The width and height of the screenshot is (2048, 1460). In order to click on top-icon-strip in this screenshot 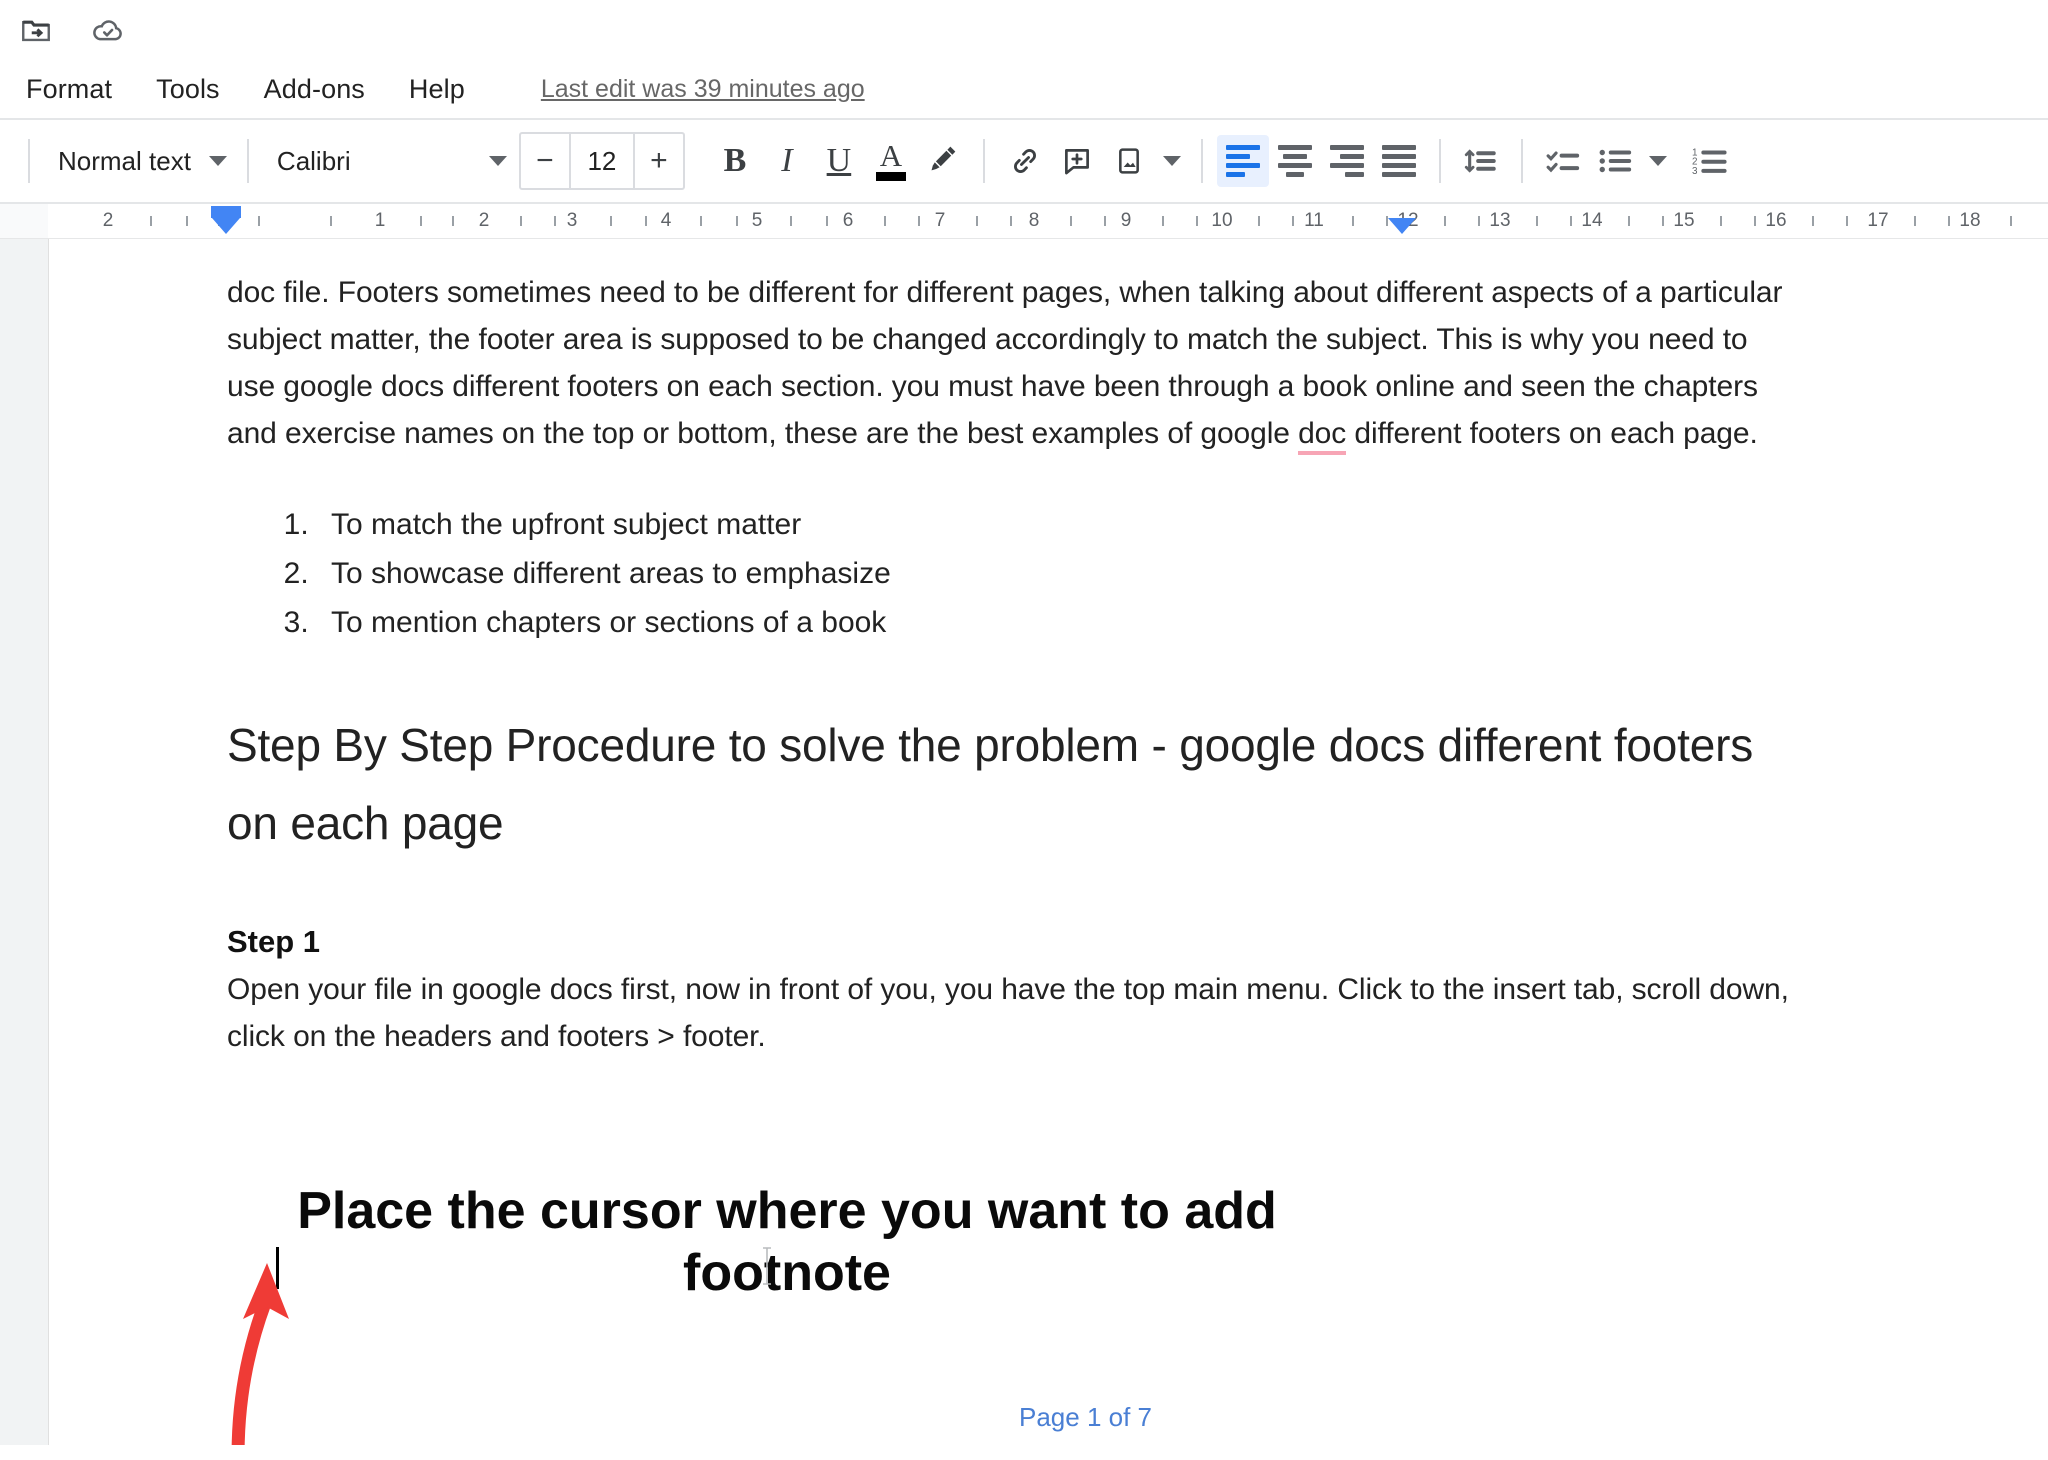, I will do `click(1024, 30)`.